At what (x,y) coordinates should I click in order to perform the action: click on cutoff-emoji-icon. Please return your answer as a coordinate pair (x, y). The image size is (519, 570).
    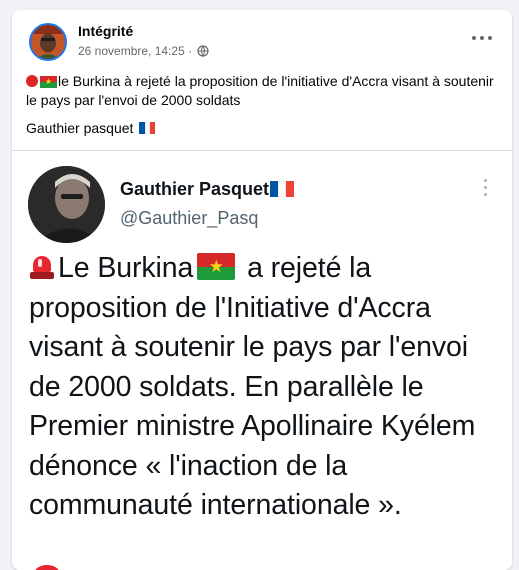
    Looking at the image, I should click on (47, 567).